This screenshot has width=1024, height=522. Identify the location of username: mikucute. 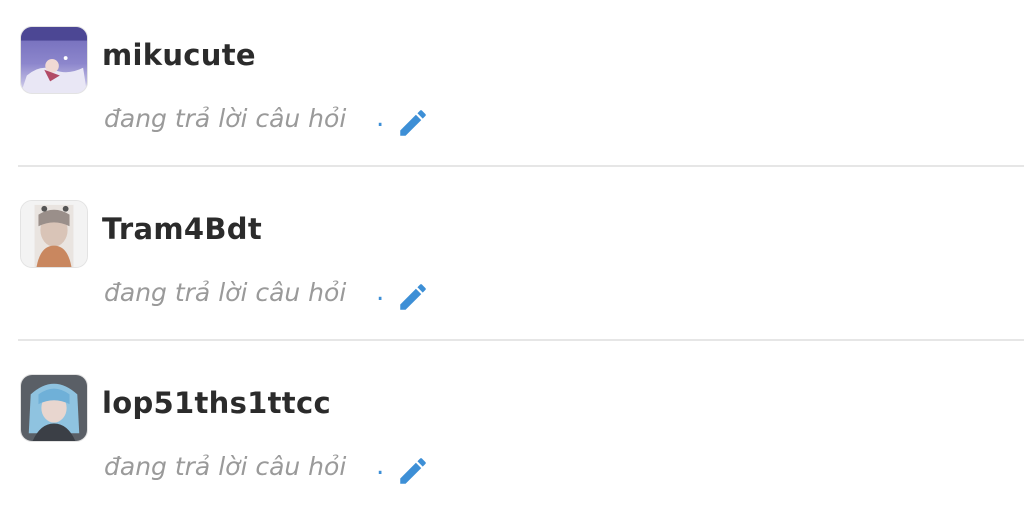
(179, 55).